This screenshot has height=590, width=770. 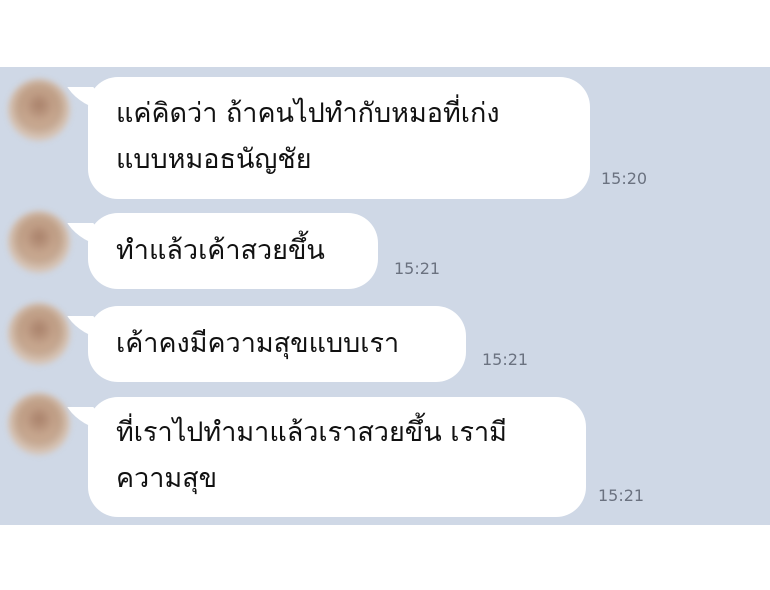 I want to click on message-bubble: ที่เราไปทำมาแล้วเราสวยขึ้น เรามี ความสุข, so click(x=337, y=457).